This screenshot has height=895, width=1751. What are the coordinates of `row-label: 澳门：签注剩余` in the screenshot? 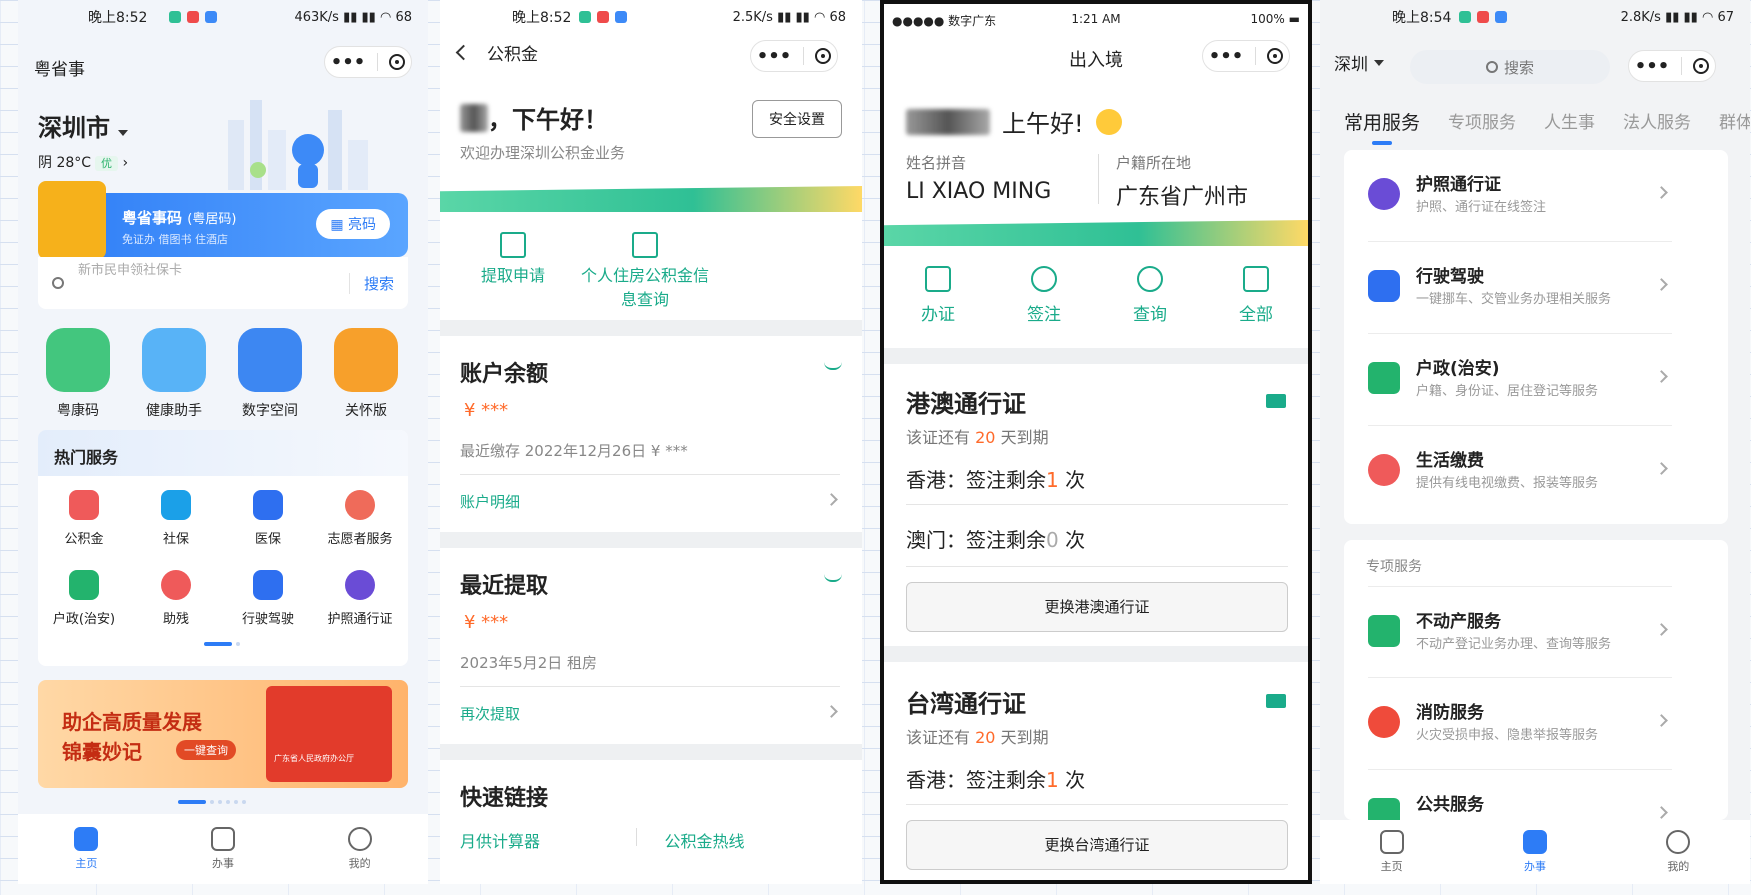 It's located at (976, 540).